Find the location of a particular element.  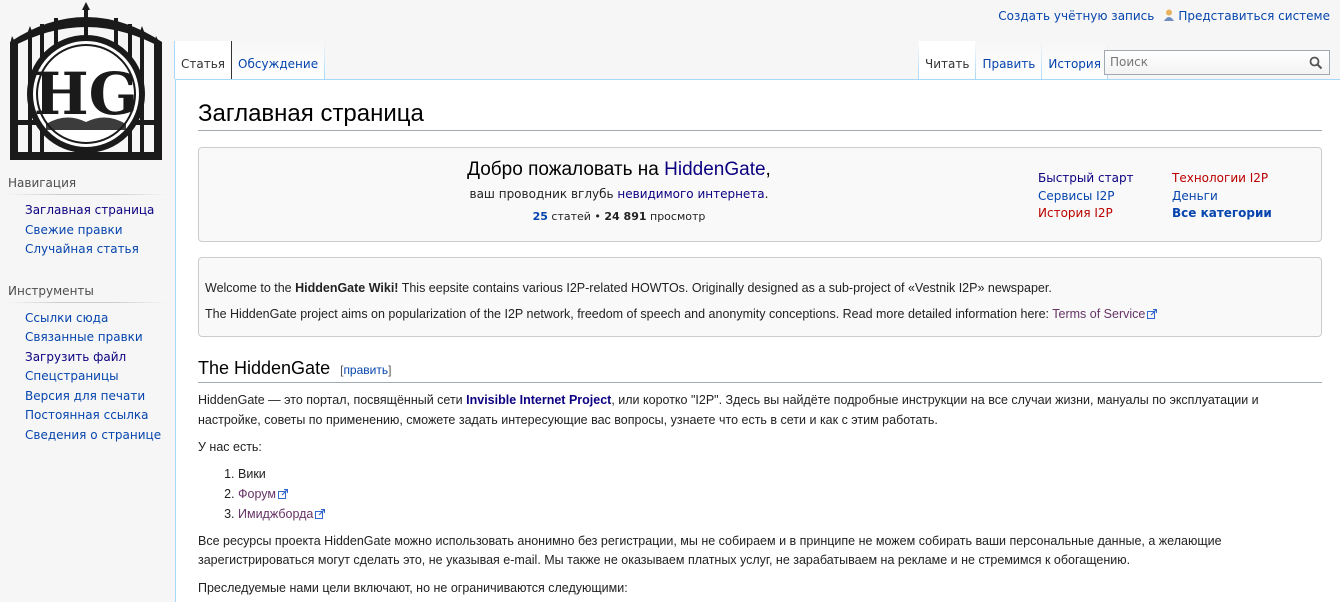

intro-p1-bold: HiddenGate Wiki! is located at coordinates (347, 288).